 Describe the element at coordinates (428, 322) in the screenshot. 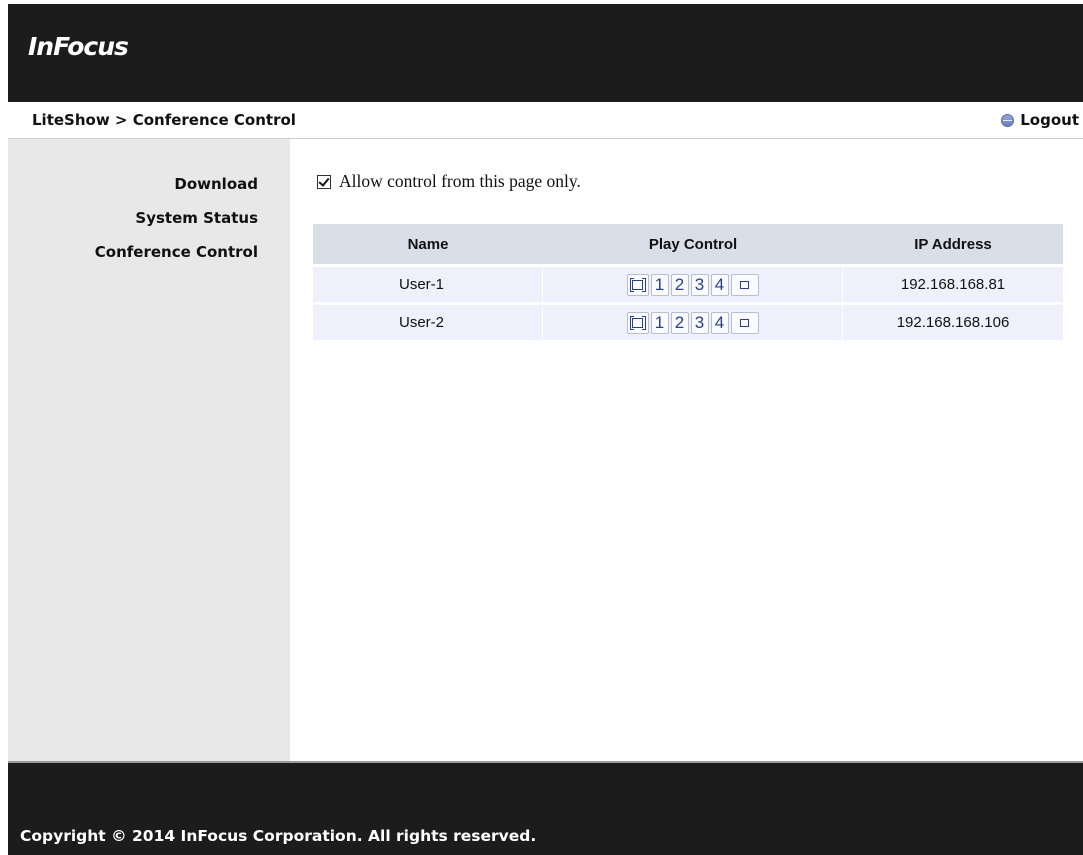

I see `user-name: User-2` at that location.